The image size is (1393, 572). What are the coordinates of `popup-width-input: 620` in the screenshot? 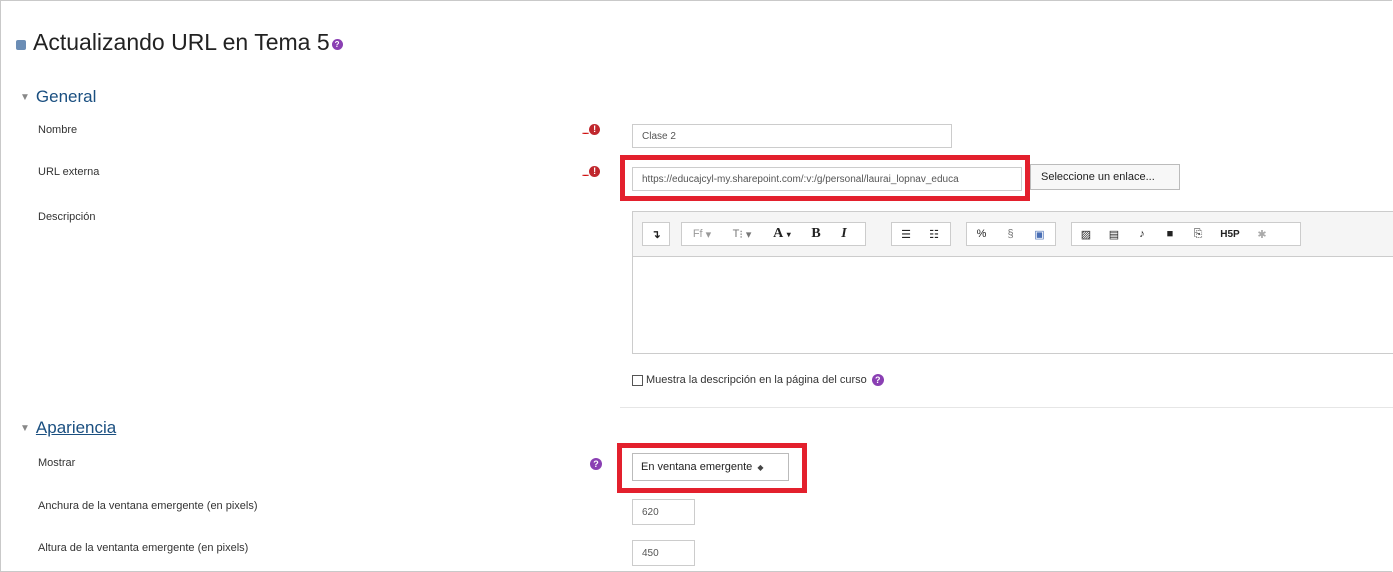 It's located at (663, 512).